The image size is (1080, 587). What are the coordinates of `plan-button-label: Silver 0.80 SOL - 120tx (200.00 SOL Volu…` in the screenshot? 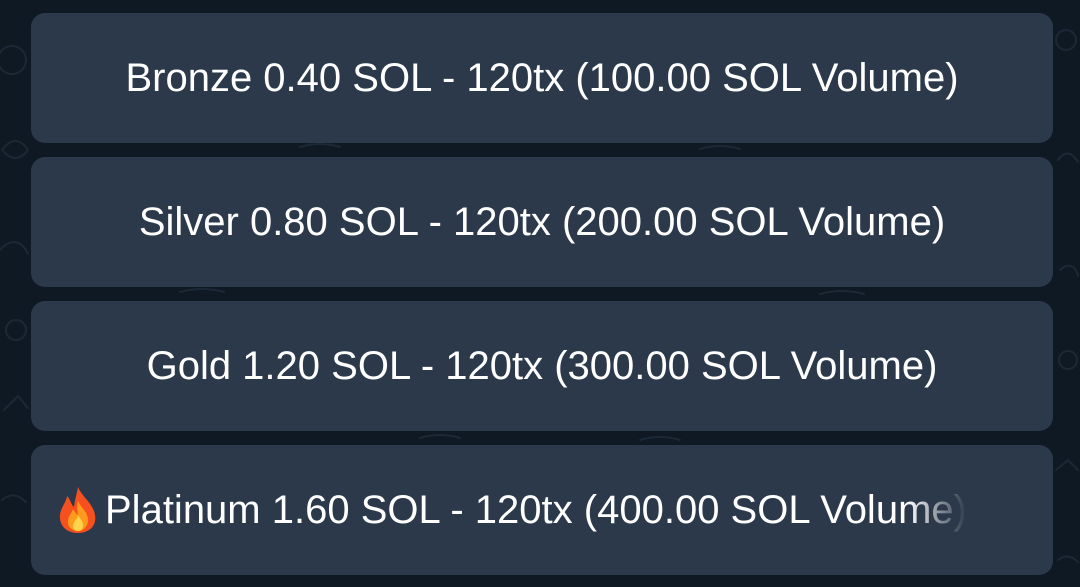 It's located at (542, 221).